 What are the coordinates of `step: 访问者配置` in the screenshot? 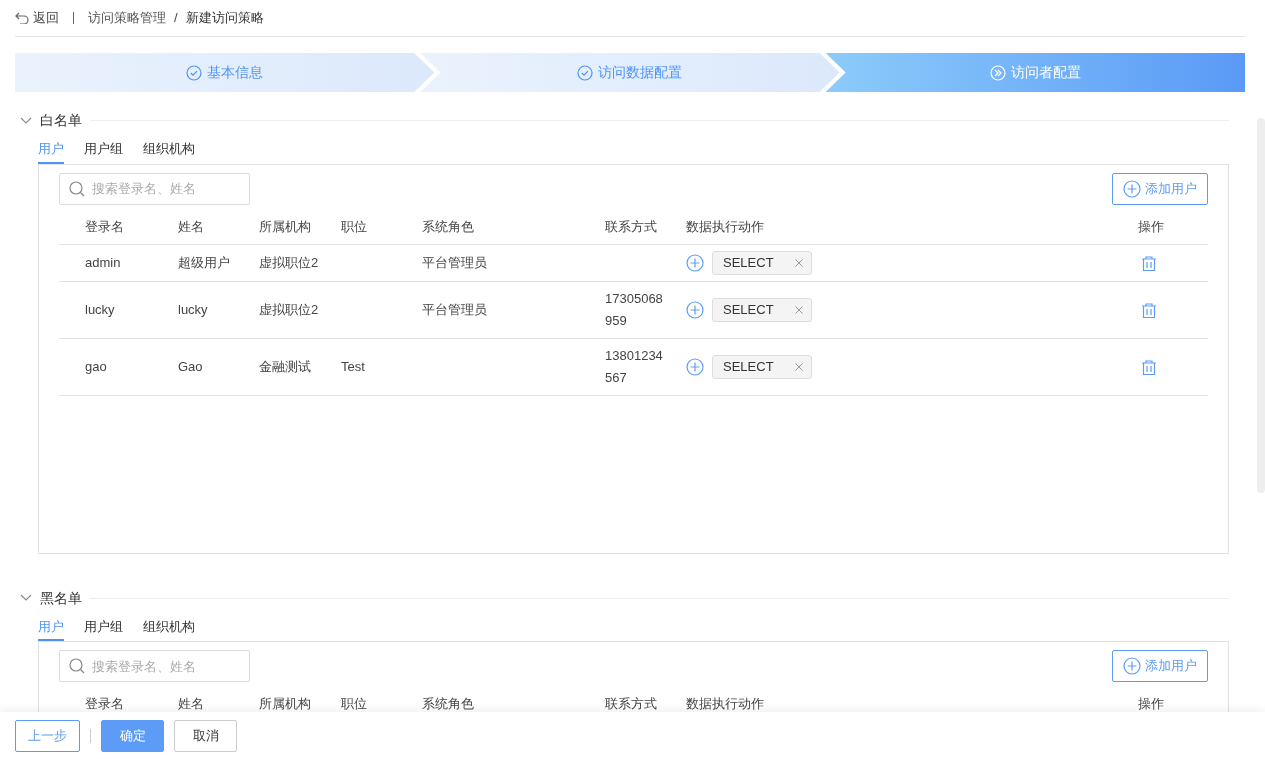 It's located at (1035, 72).